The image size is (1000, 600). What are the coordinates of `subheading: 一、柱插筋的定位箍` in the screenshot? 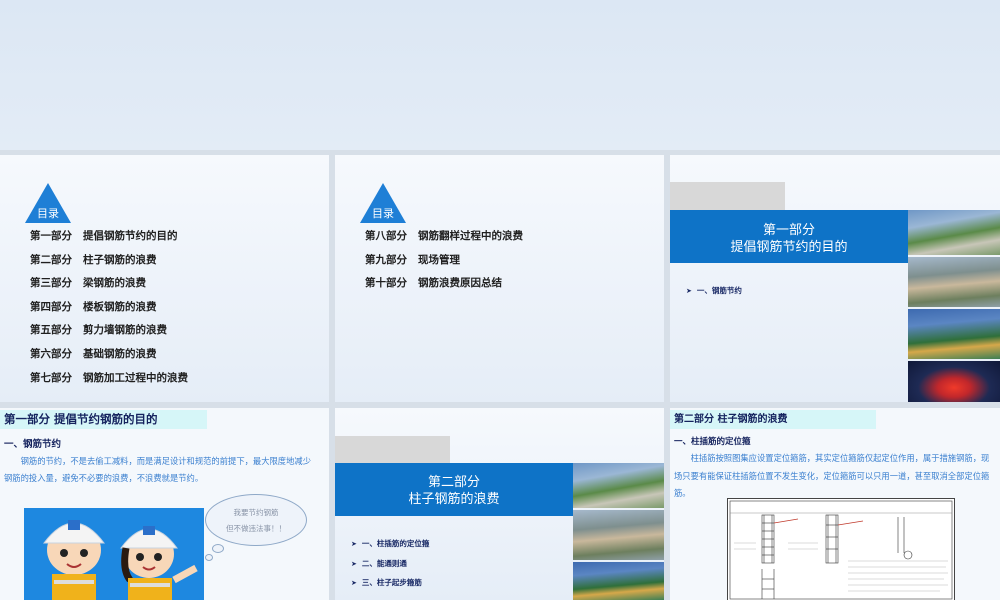 It's located at (712, 442).